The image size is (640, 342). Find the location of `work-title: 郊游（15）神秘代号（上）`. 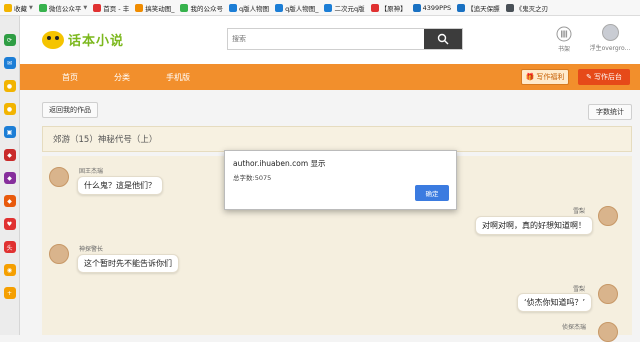

work-title: 郊游（15）神秘代号（上） is located at coordinates (337, 139).